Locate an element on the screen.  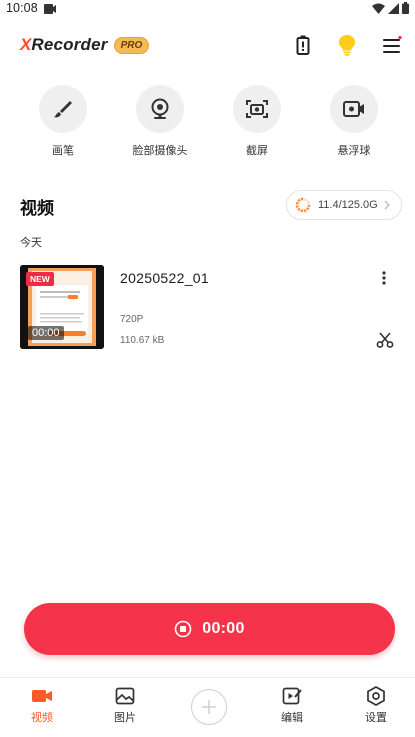
tips-button is located at coordinates (347, 45).